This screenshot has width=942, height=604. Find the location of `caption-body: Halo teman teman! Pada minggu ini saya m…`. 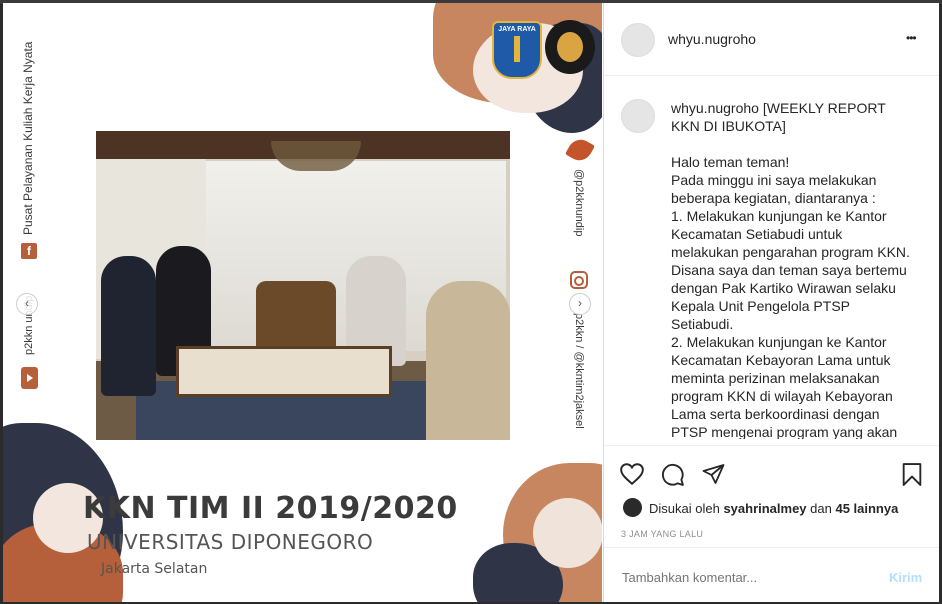

caption-body: Halo teman teman! Pada minggu ini saya m… is located at coordinates (790, 296).